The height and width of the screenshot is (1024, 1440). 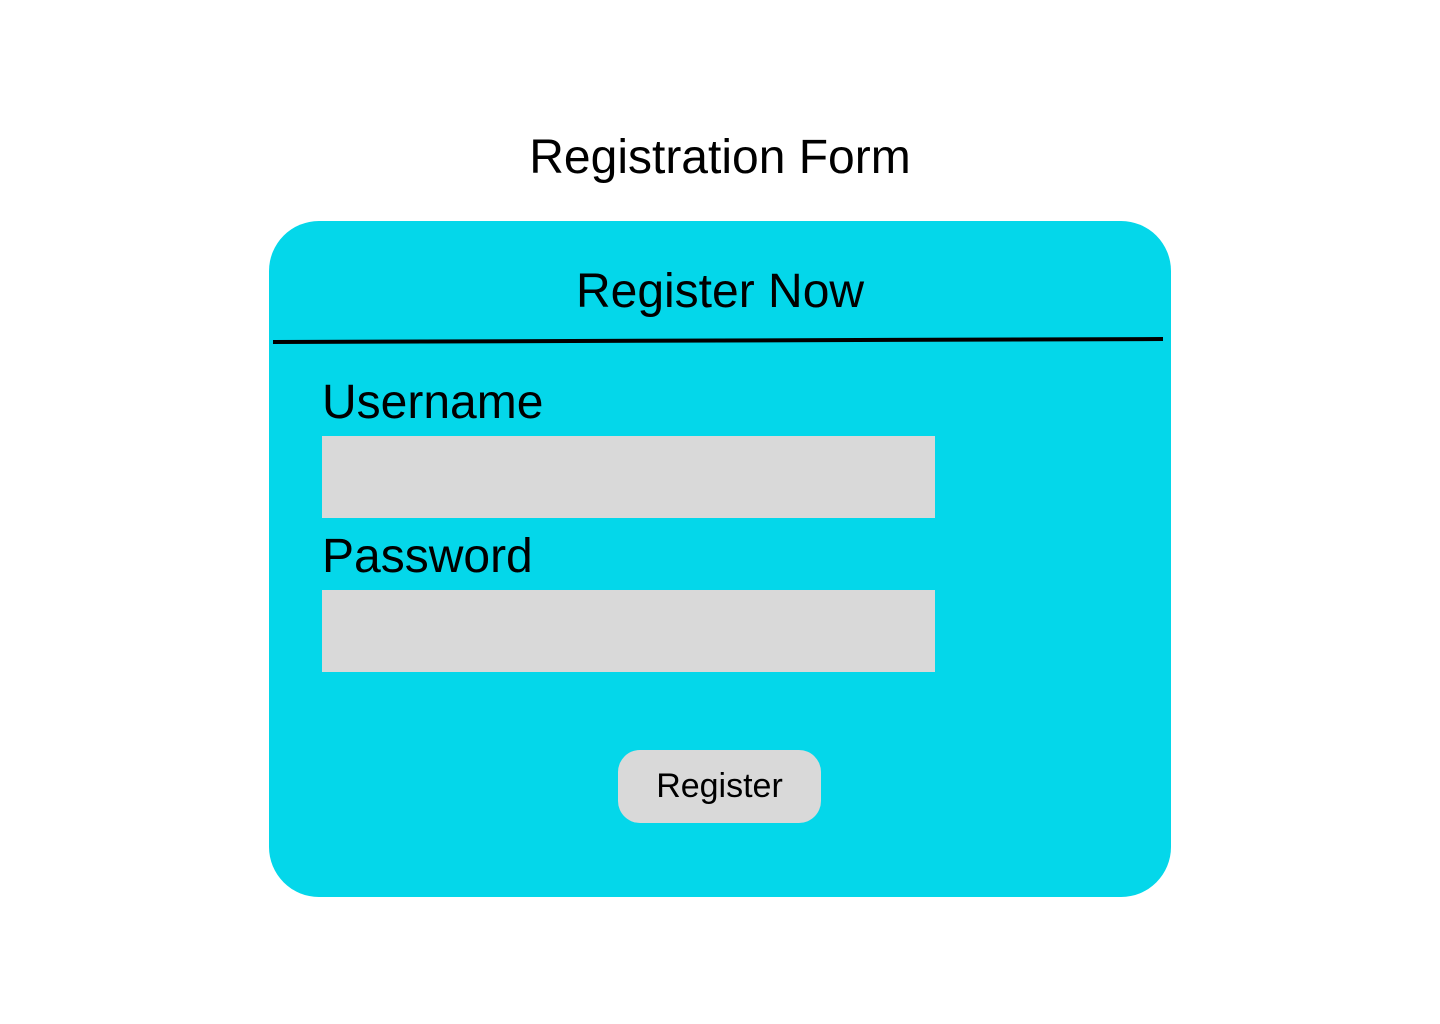 What do you see at coordinates (719, 786) in the screenshot?
I see `register-button: Register` at bounding box center [719, 786].